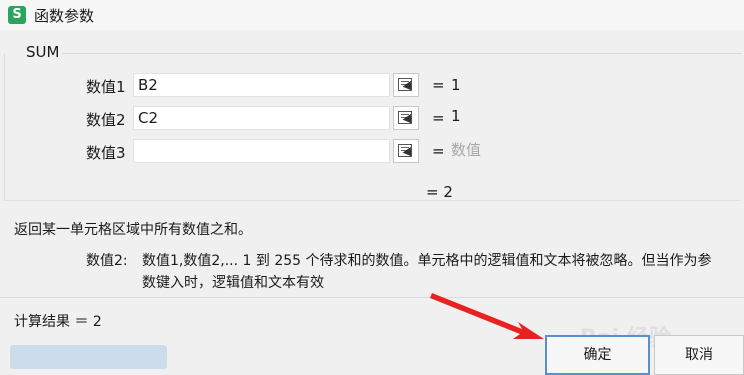  I want to click on annotation-arrow, so click(487, 316).